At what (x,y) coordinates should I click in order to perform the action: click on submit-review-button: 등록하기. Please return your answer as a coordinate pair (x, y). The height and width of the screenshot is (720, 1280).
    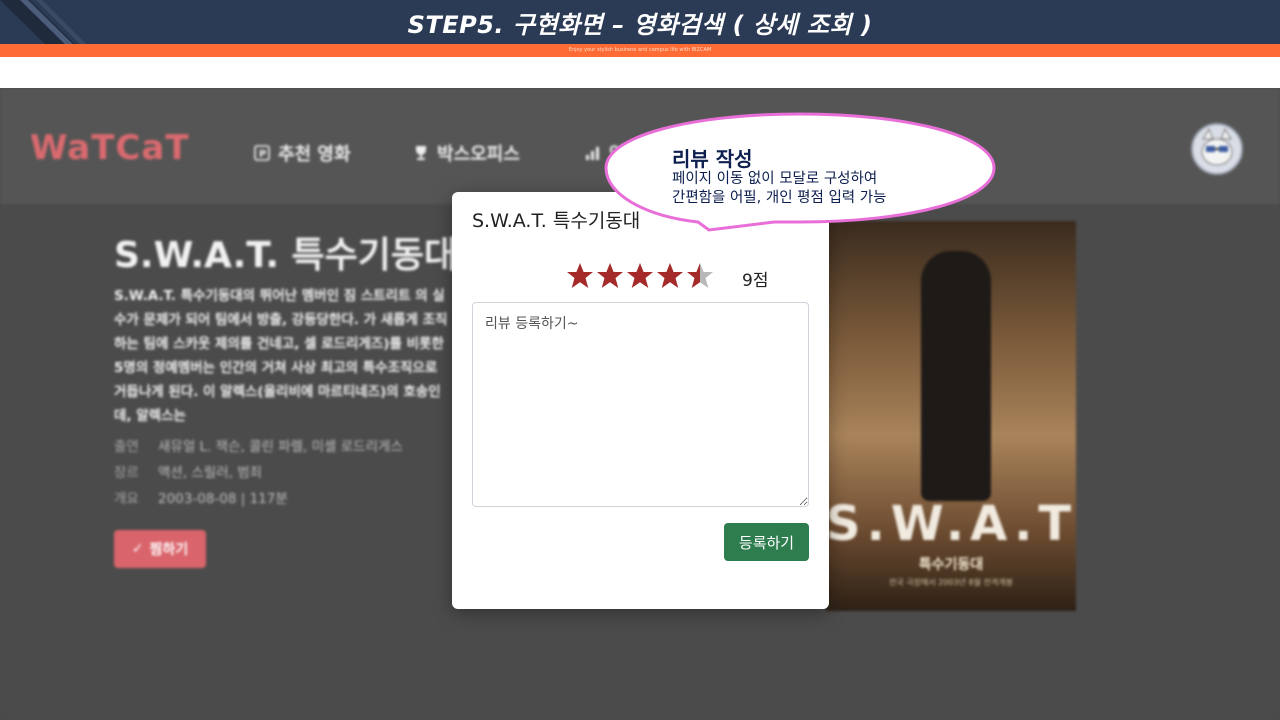
    Looking at the image, I should click on (766, 542).